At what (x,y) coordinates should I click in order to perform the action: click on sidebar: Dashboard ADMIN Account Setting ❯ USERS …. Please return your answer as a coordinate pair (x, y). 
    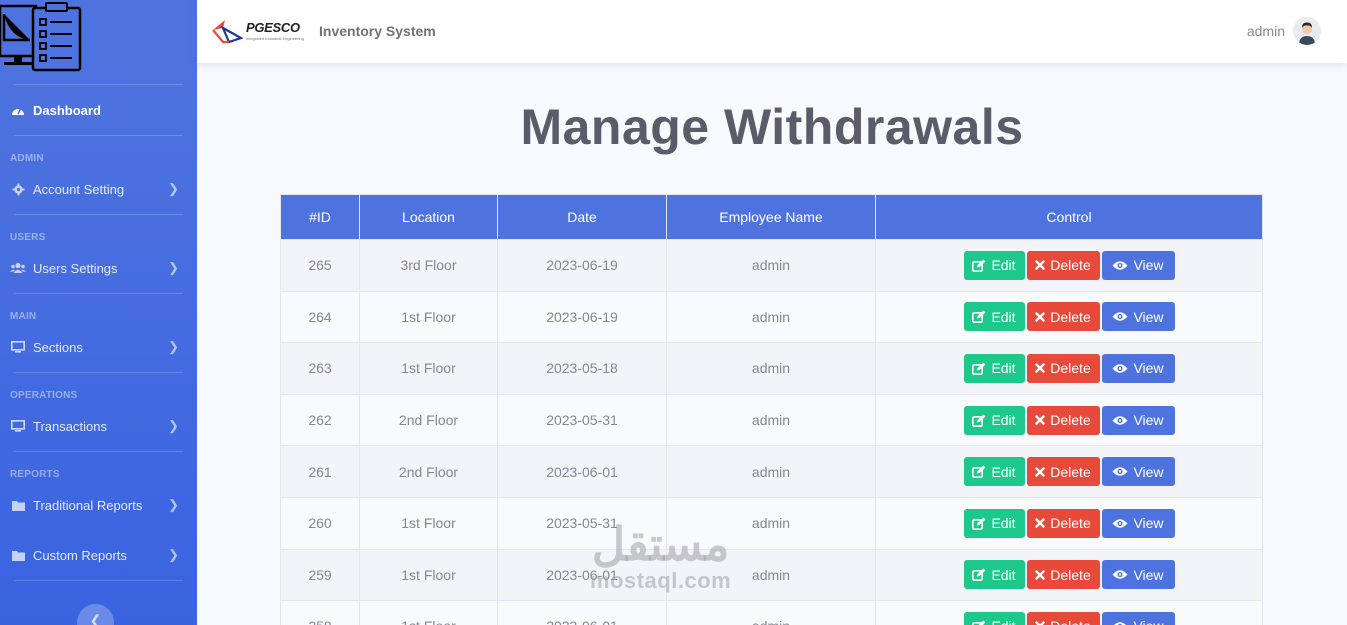
    Looking at the image, I should click on (98, 312).